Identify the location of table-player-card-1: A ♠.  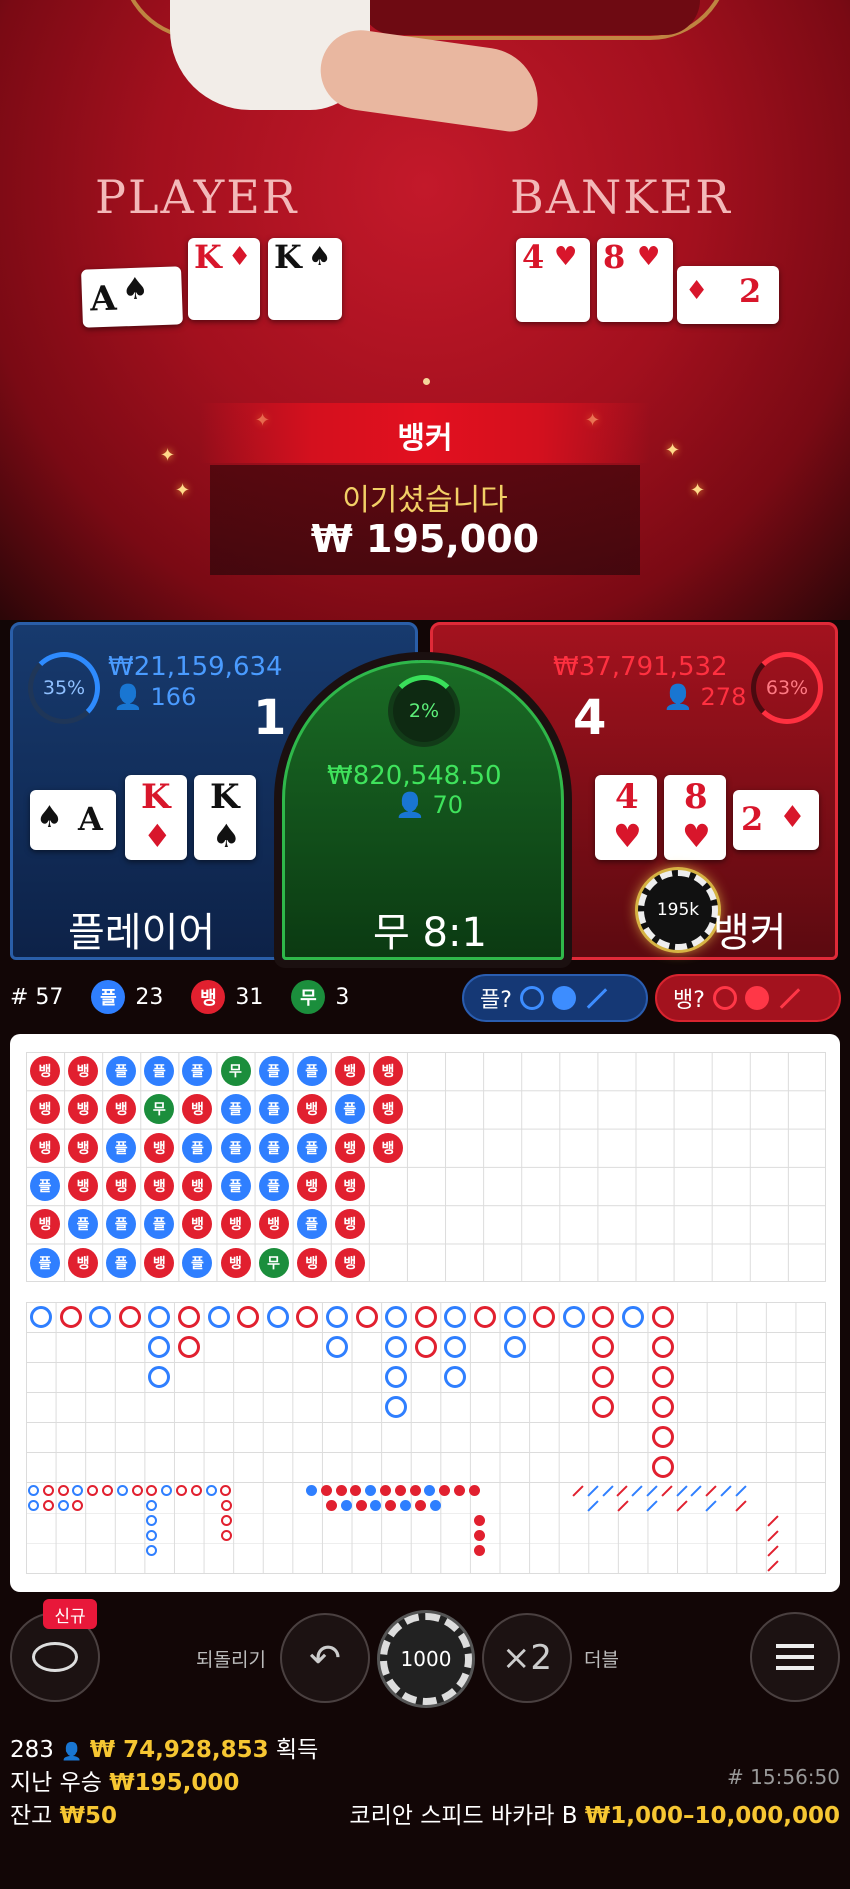
(132, 297).